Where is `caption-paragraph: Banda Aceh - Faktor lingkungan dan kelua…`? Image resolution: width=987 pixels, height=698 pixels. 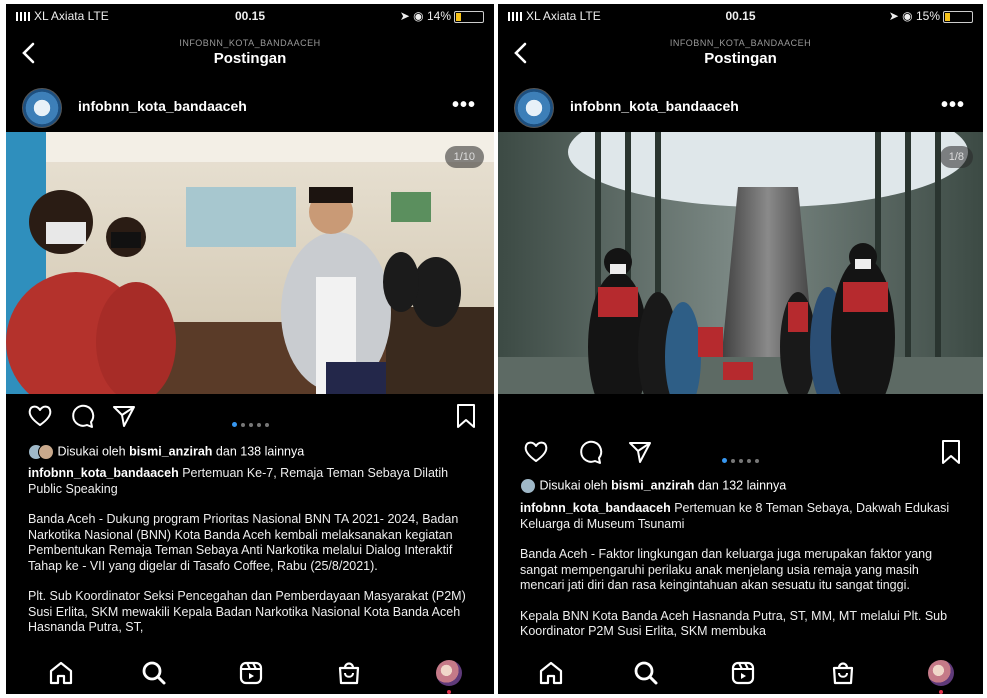
caption-paragraph: Banda Aceh - Faktor lingkungan dan kelua… is located at coordinates (726, 569).